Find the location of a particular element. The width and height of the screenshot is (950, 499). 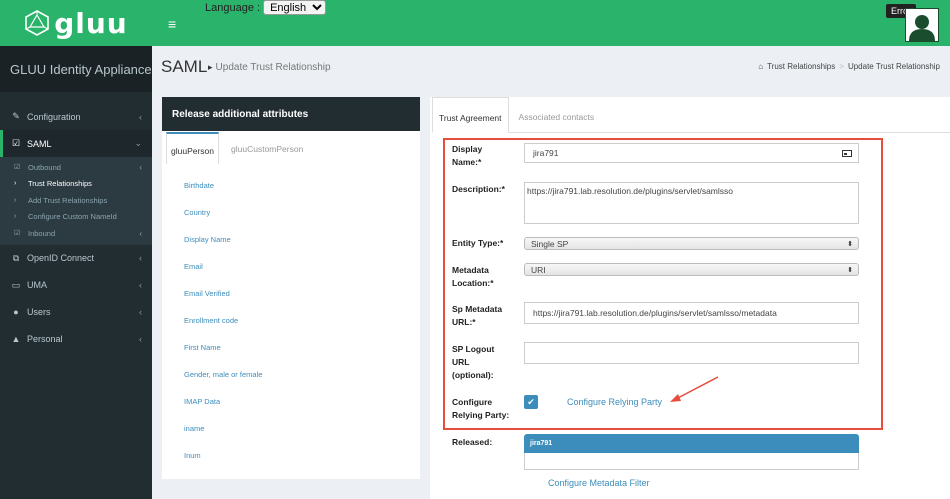

attribute-link: Gender, male or female is located at coordinates (223, 383).